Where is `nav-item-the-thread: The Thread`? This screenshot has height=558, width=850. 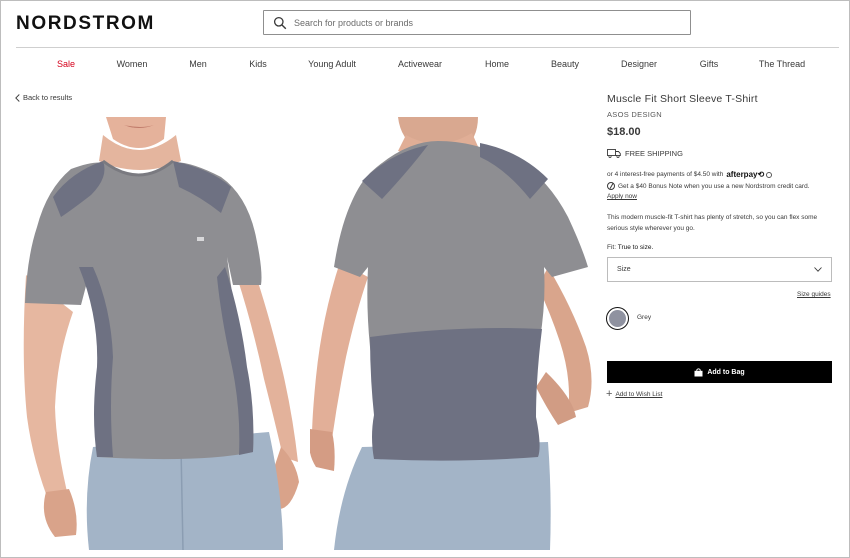 nav-item-the-thread: The Thread is located at coordinates (782, 64).